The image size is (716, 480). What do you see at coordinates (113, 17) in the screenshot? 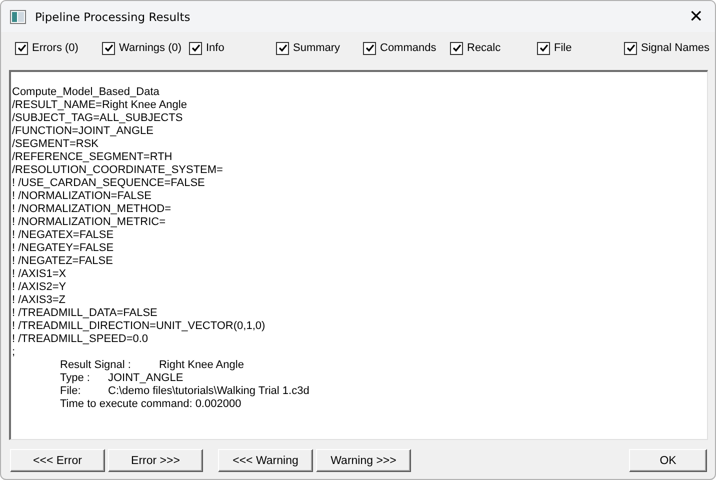
I see `window-title: Pipeline Processing Results` at bounding box center [113, 17].